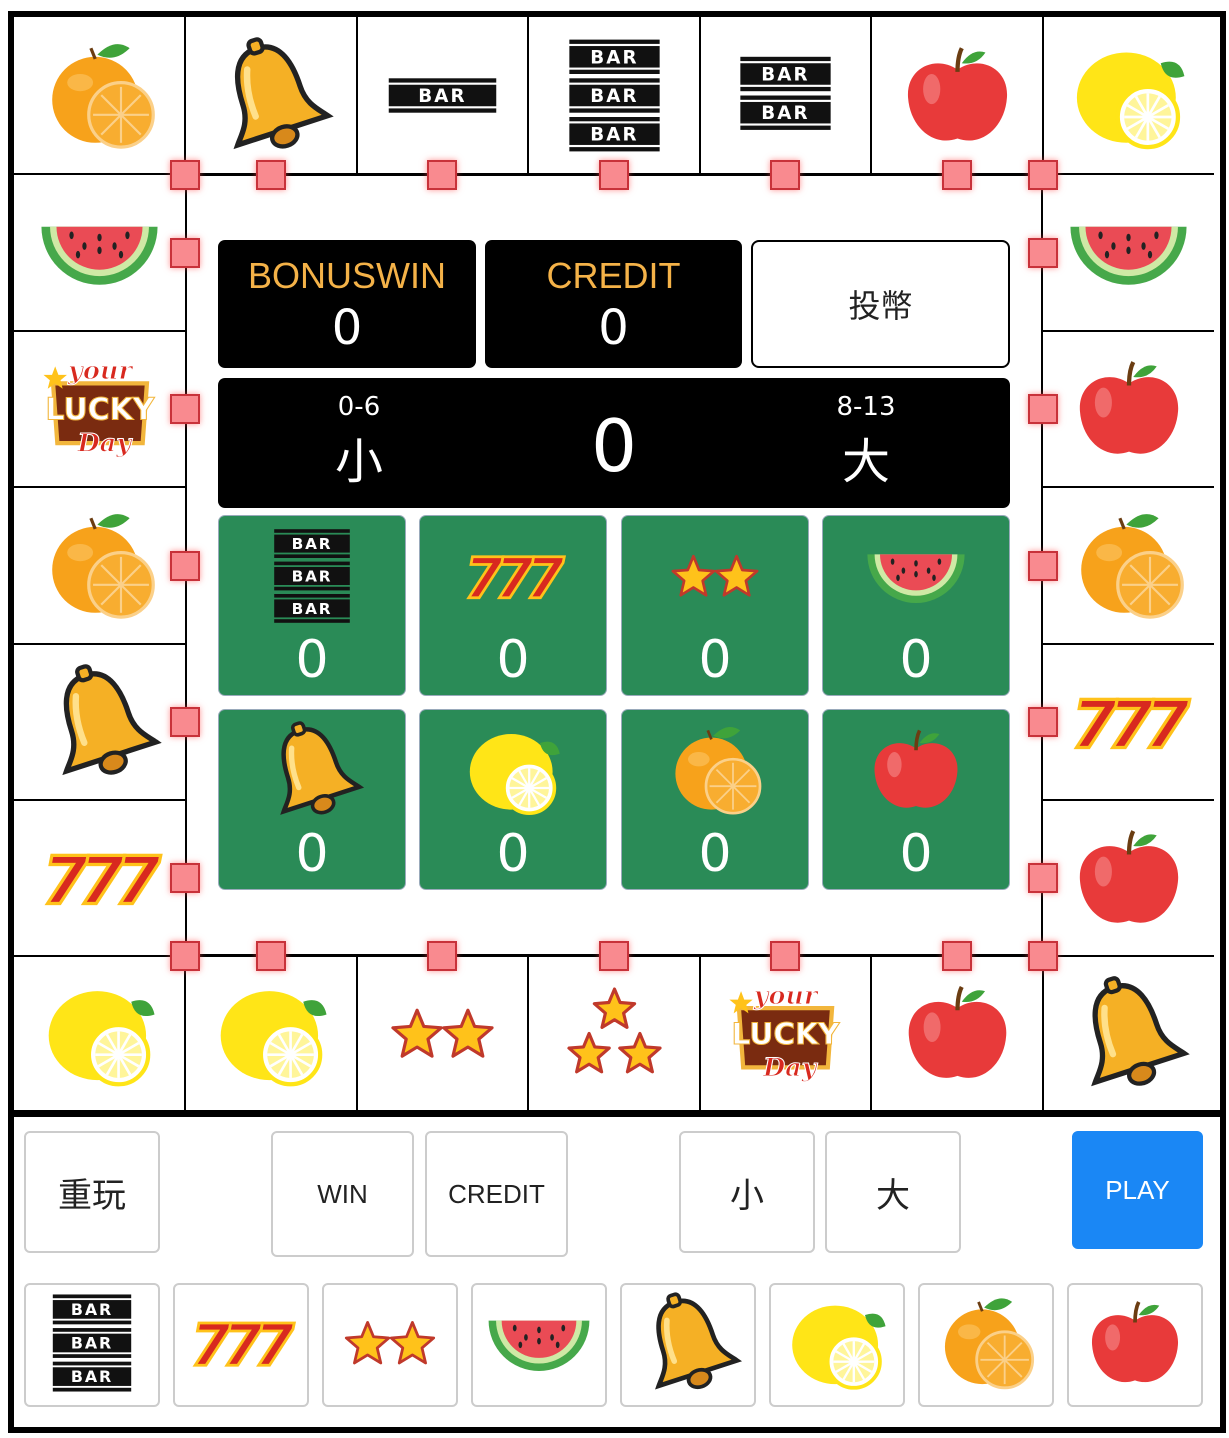  I want to click on board-cell-bottom-4: your LUCKY Day, so click(785, 1033).